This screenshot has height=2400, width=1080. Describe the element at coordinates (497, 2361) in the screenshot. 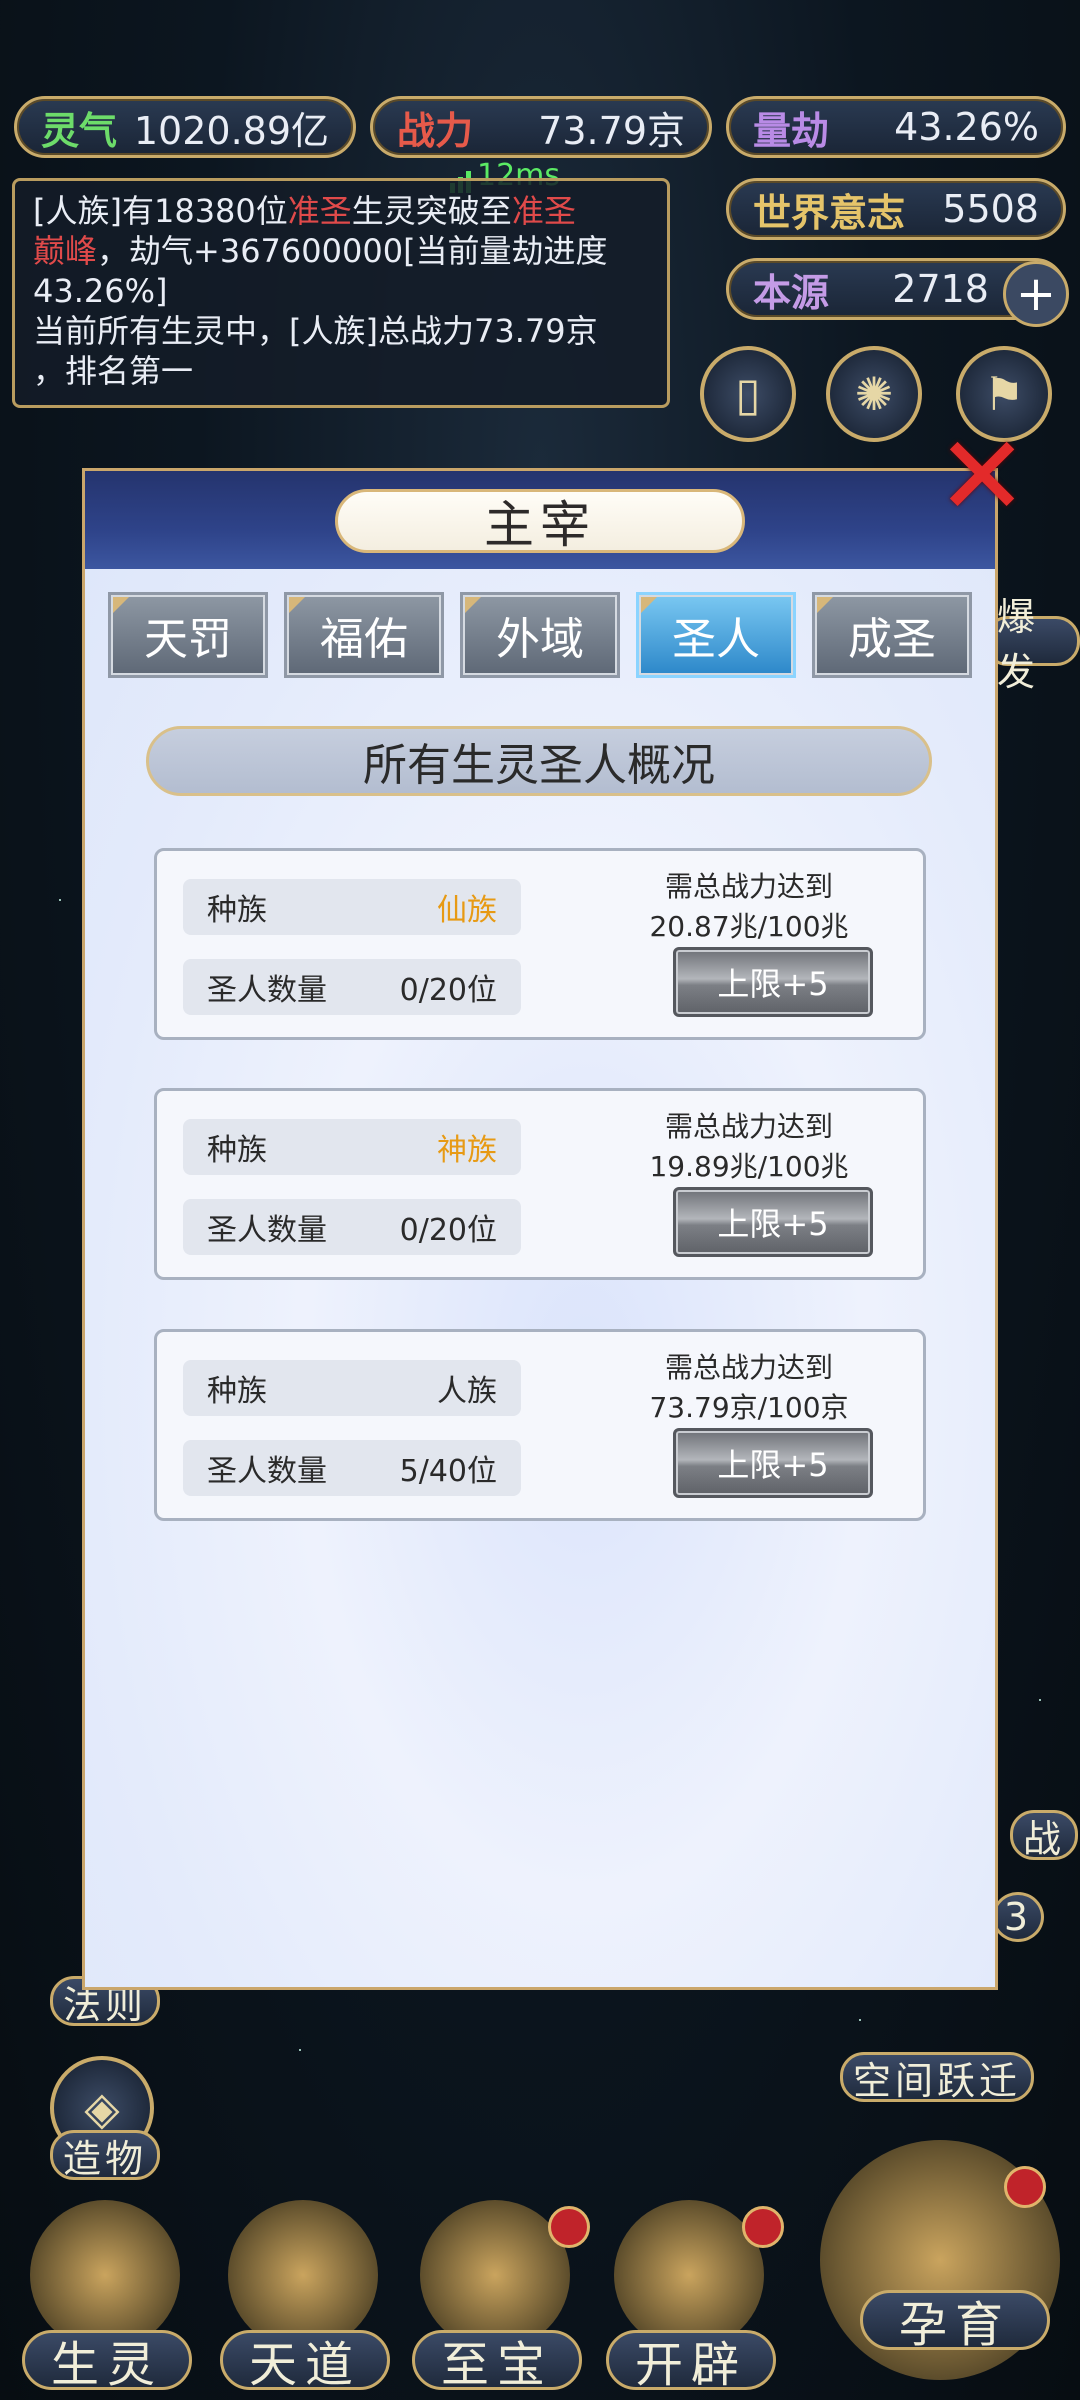

I see `nav-treasure: 至宝` at that location.